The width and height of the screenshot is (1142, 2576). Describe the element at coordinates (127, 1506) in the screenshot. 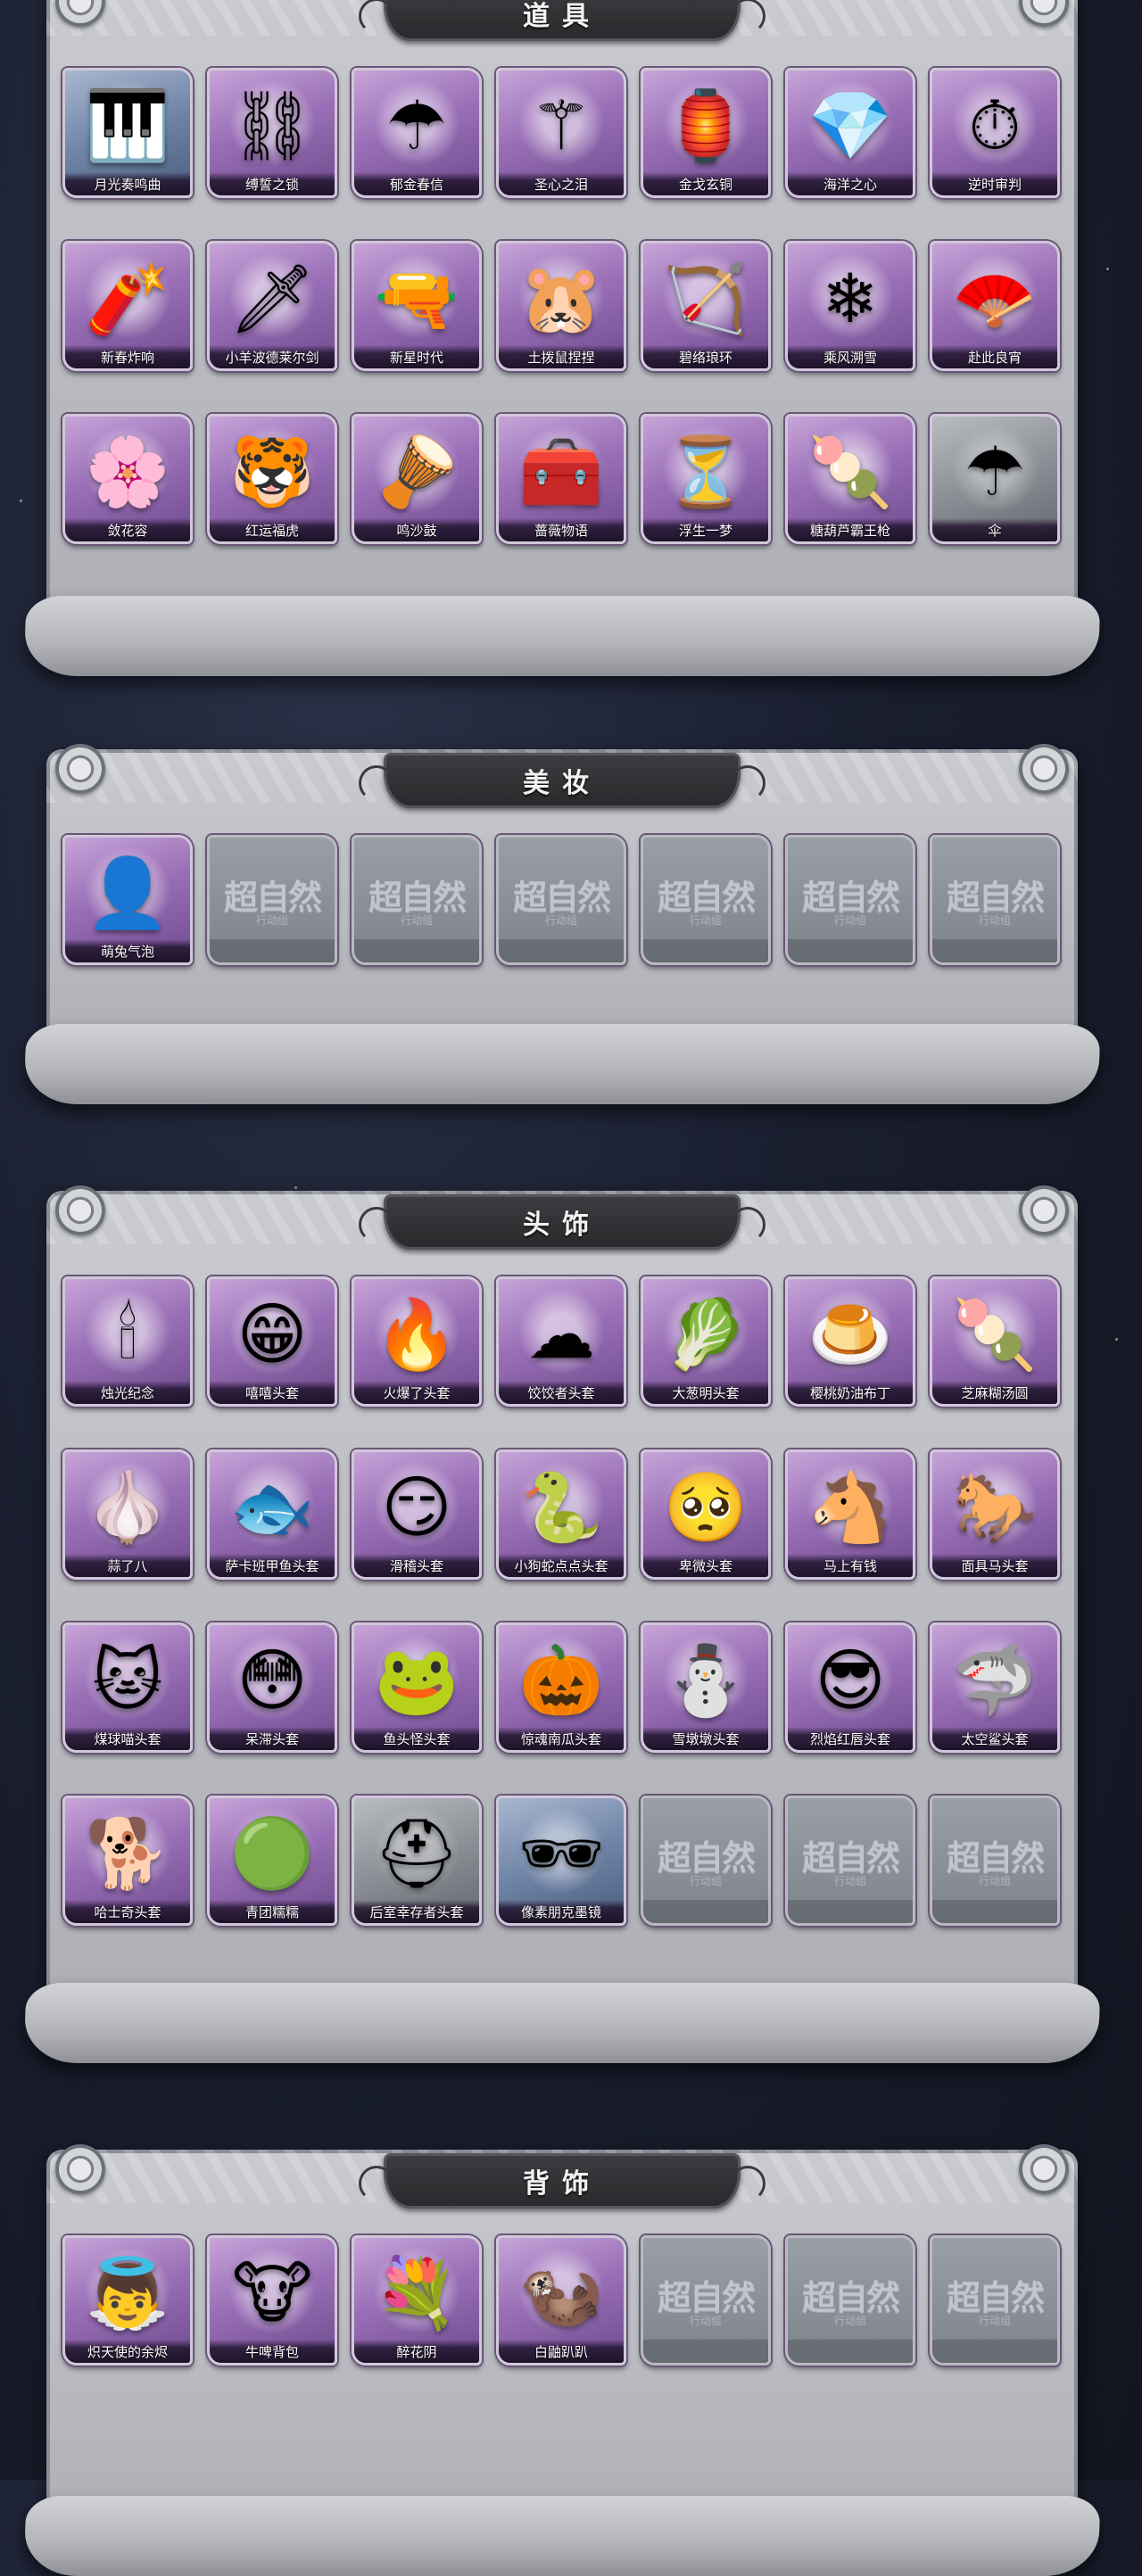

I see `garlic-icon: 🧄` at that location.